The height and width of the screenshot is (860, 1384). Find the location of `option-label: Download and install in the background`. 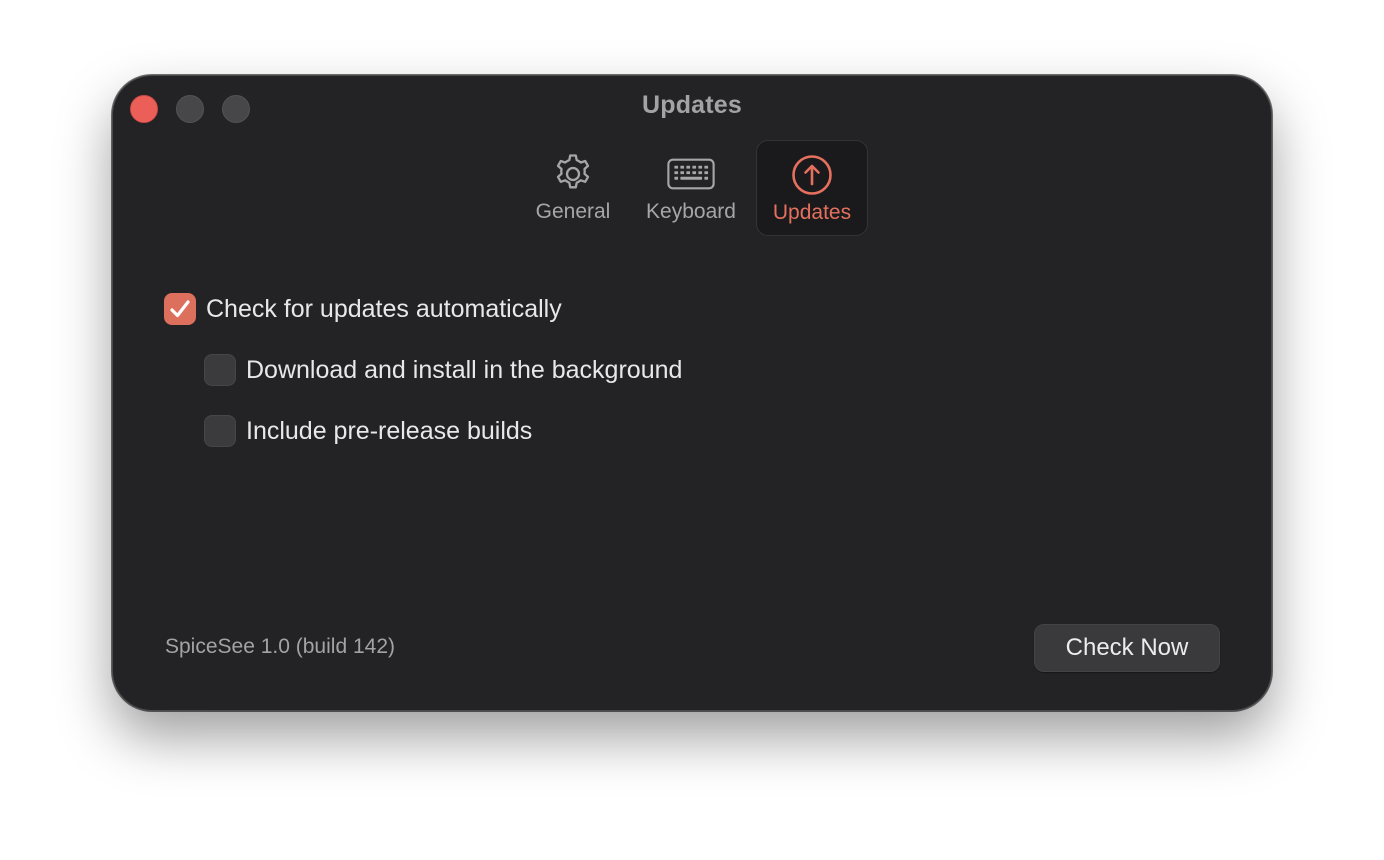

option-label: Download and install in the background is located at coordinates (464, 369).